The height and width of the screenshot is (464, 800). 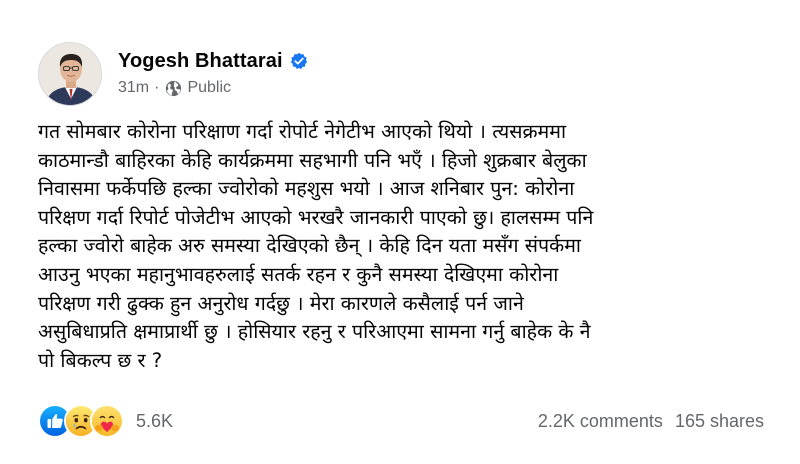 I want to click on avatar-portrait, so click(x=70, y=74).